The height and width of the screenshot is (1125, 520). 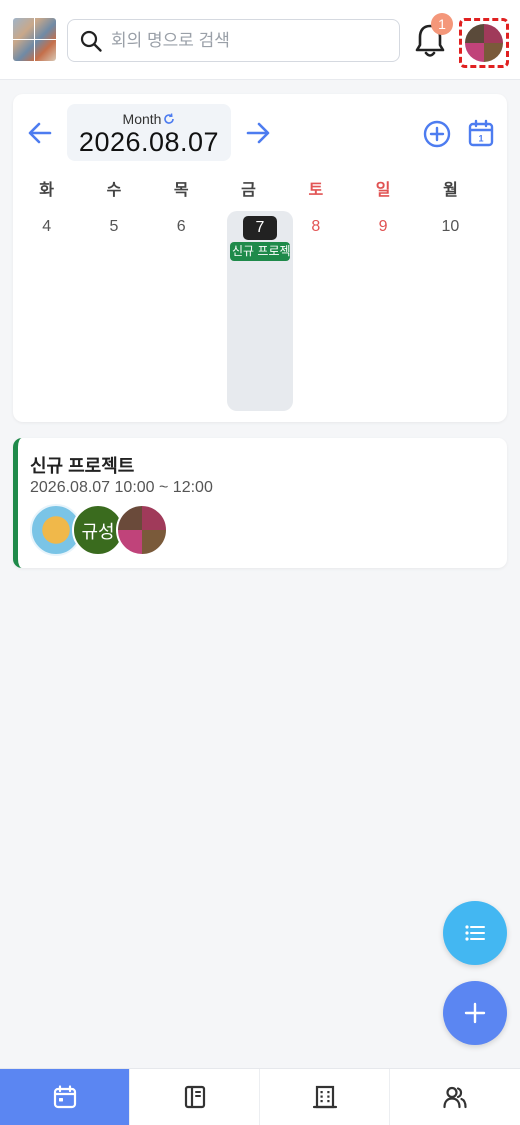 I want to click on weekday-label: 수, so click(x=114, y=190).